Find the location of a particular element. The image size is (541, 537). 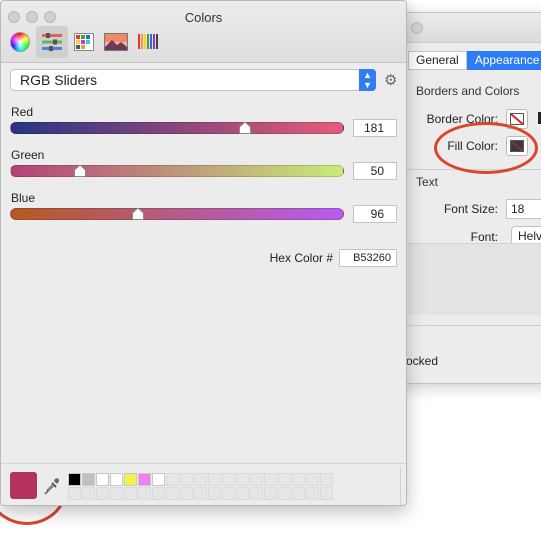

red-slider-track is located at coordinates (177, 128).